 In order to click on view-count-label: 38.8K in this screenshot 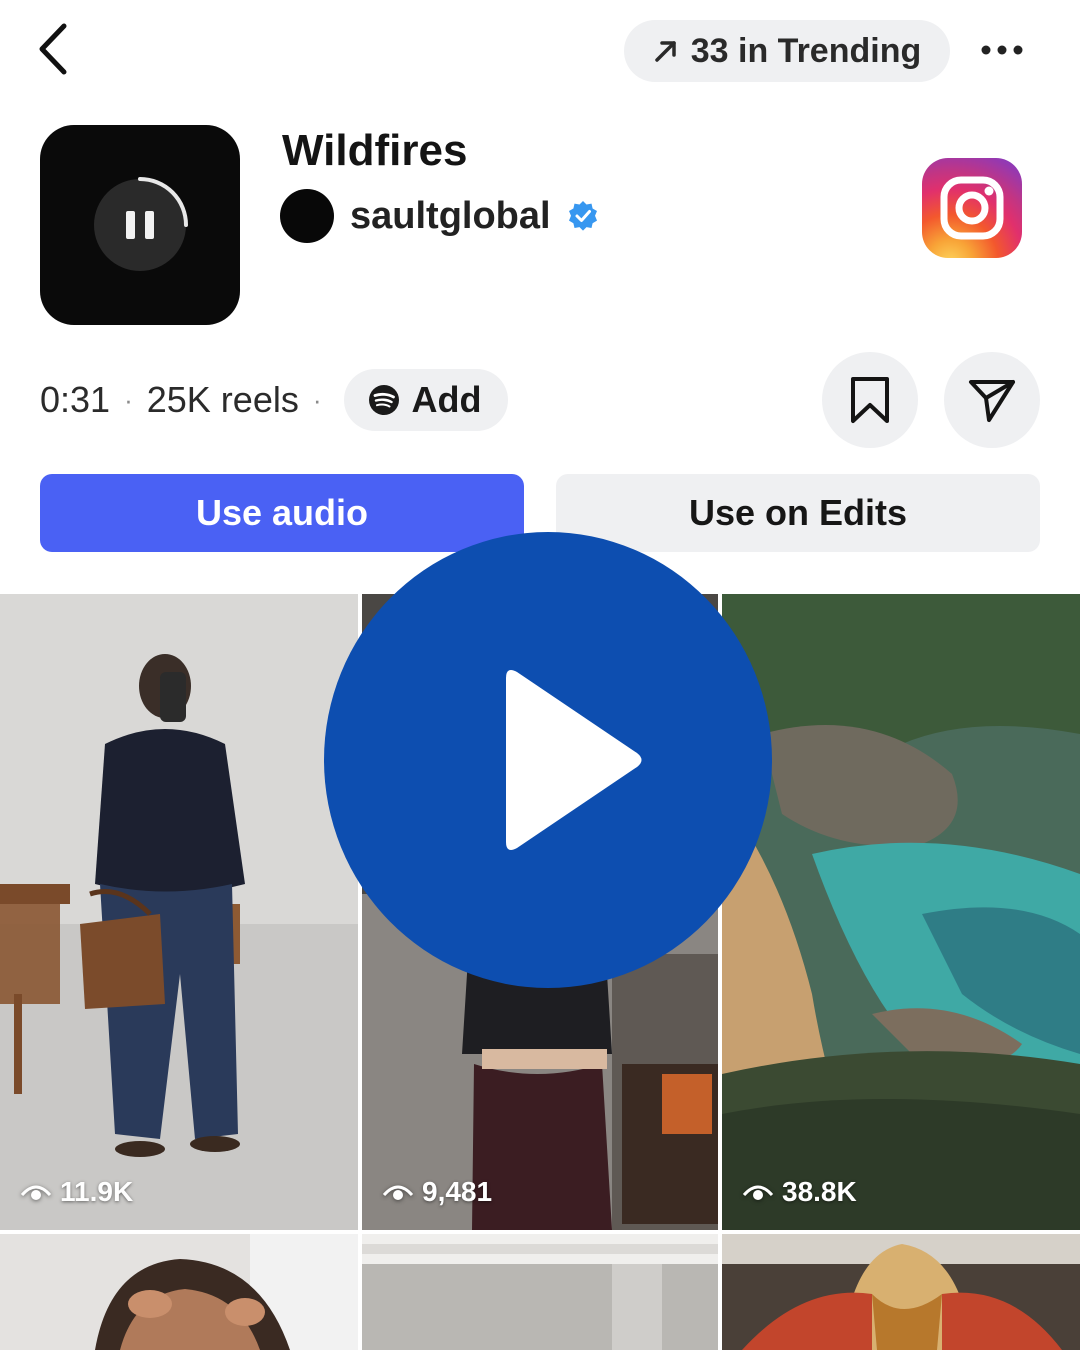, I will do `click(819, 1191)`.